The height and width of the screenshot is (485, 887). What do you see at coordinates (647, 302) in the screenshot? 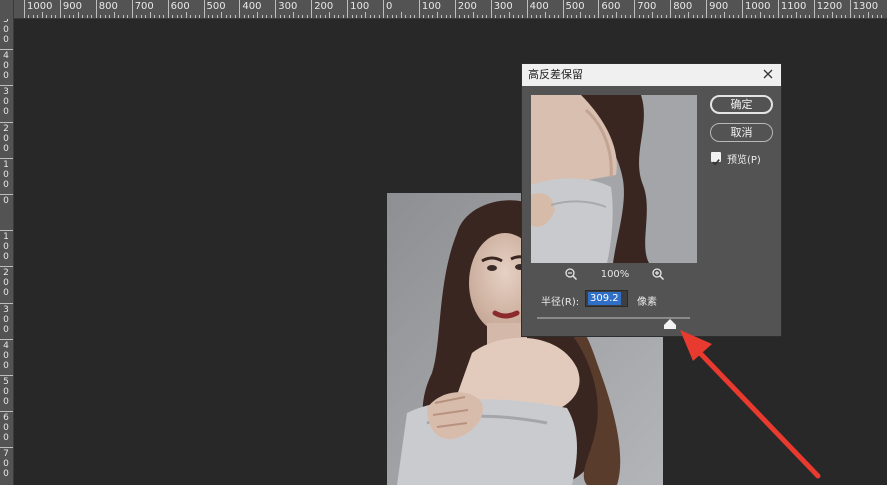
I see `radius-unit-label: 像素` at bounding box center [647, 302].